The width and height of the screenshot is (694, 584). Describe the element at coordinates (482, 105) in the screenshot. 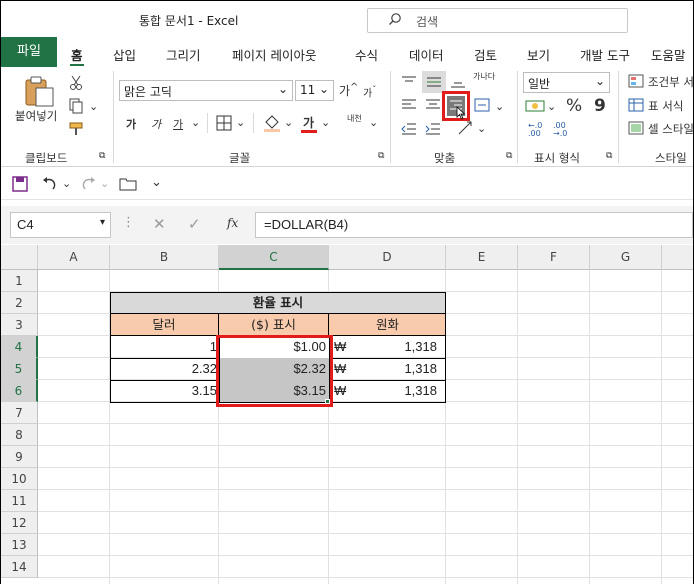

I see `merge-center-icon` at that location.